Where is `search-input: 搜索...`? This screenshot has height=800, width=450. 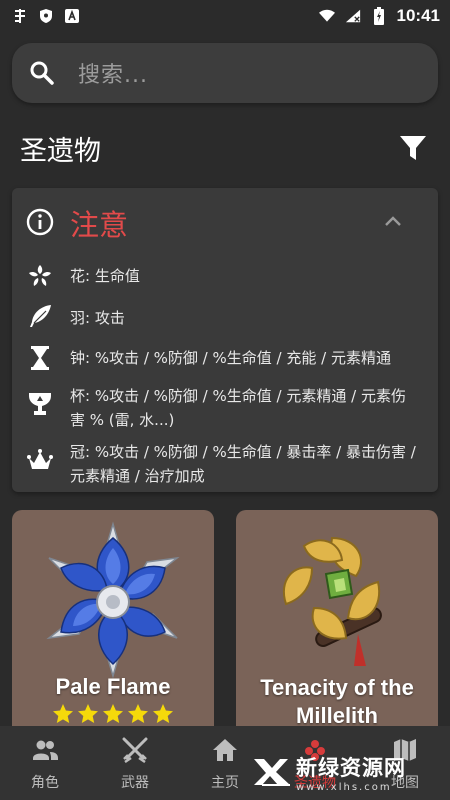
search-input: 搜索... is located at coordinates (225, 73).